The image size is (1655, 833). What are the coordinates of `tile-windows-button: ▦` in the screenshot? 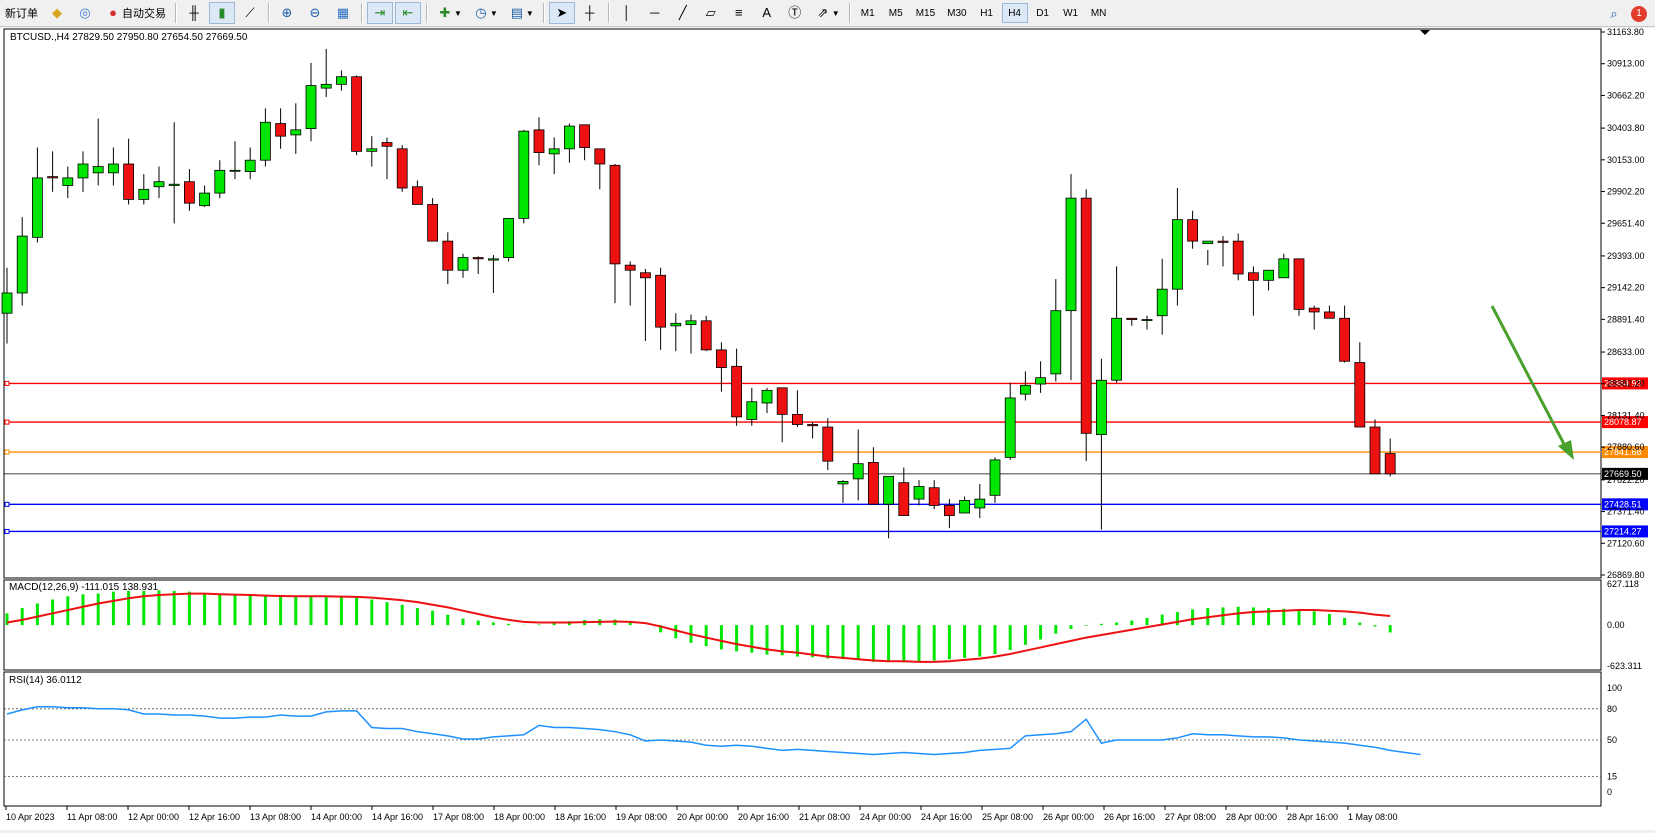 It's located at (343, 13).